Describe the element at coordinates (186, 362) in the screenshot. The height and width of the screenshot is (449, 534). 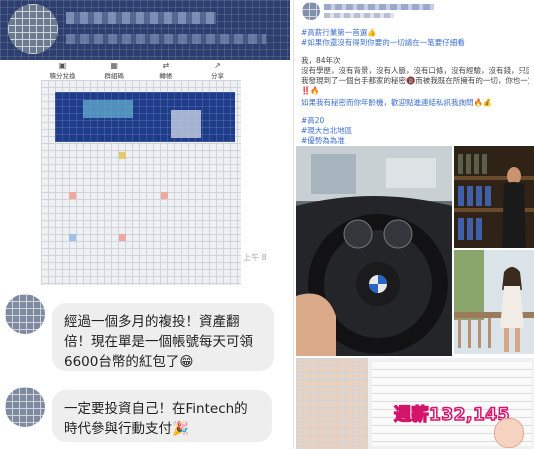
I see `grinning-emoji-icon: 😁` at that location.